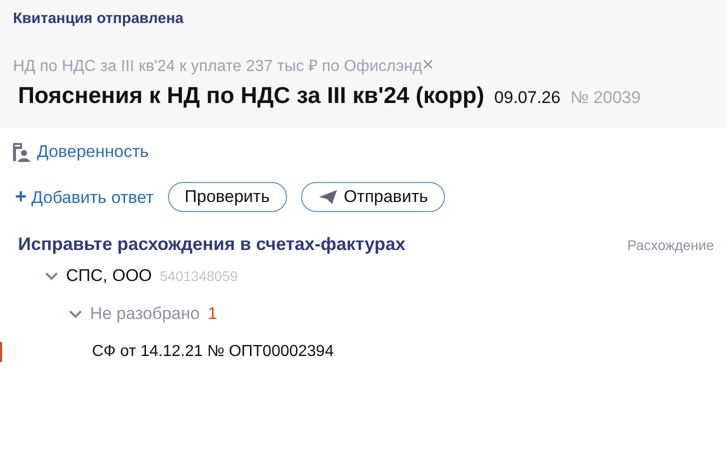 The width and height of the screenshot is (727, 475). What do you see at coordinates (213, 352) in the screenshot?
I see `invoice-item: СФ от 14.12.21 № ОПТ00002394` at bounding box center [213, 352].